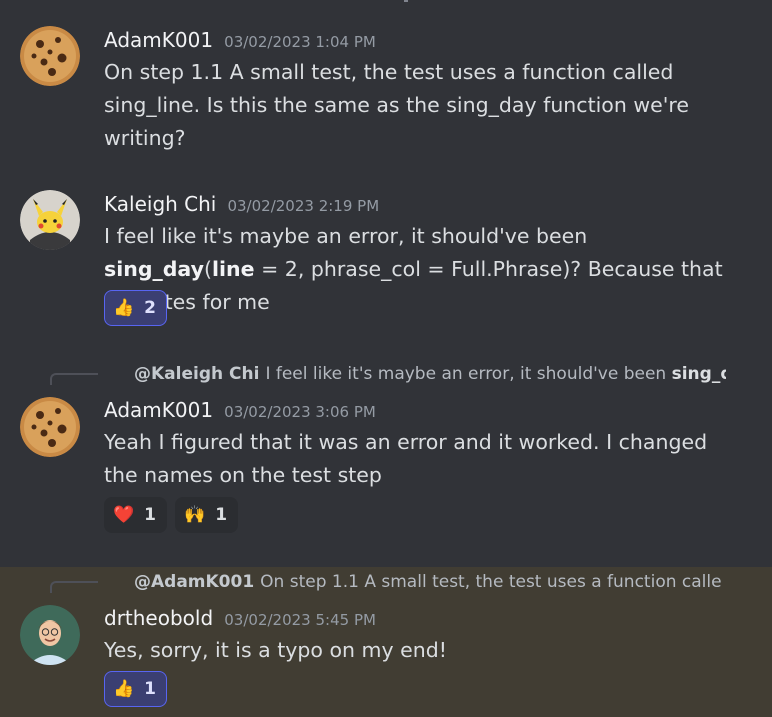  Describe the element at coordinates (233, 269) in the screenshot. I see `code-arg-name: line` at that location.